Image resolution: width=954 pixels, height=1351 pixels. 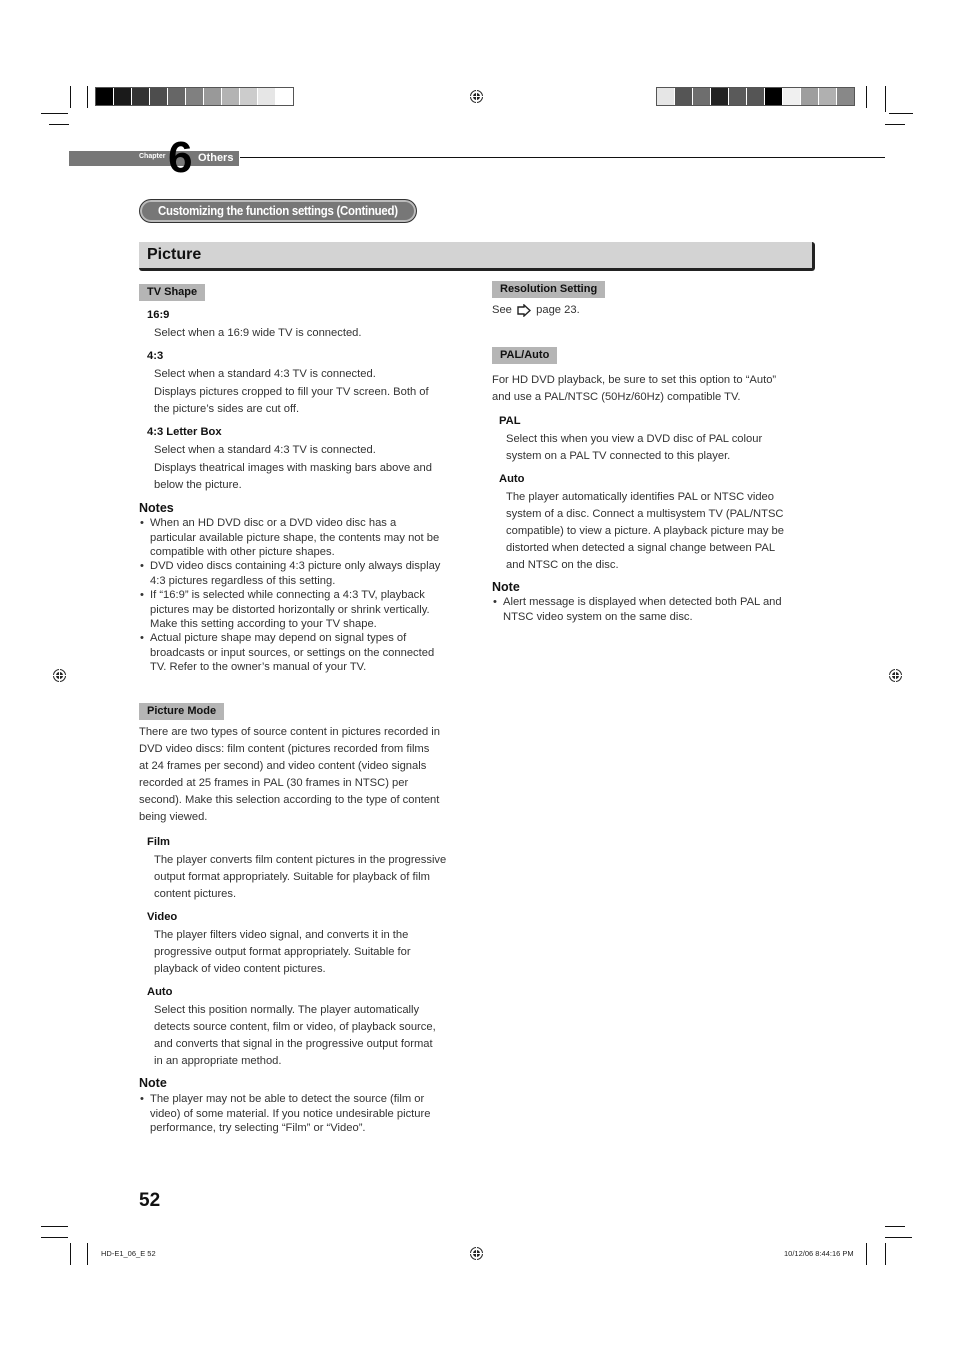 What do you see at coordinates (819, 1253) in the screenshot?
I see `print-slug-timestamp: 10/12/06 8:44:16 PM` at bounding box center [819, 1253].